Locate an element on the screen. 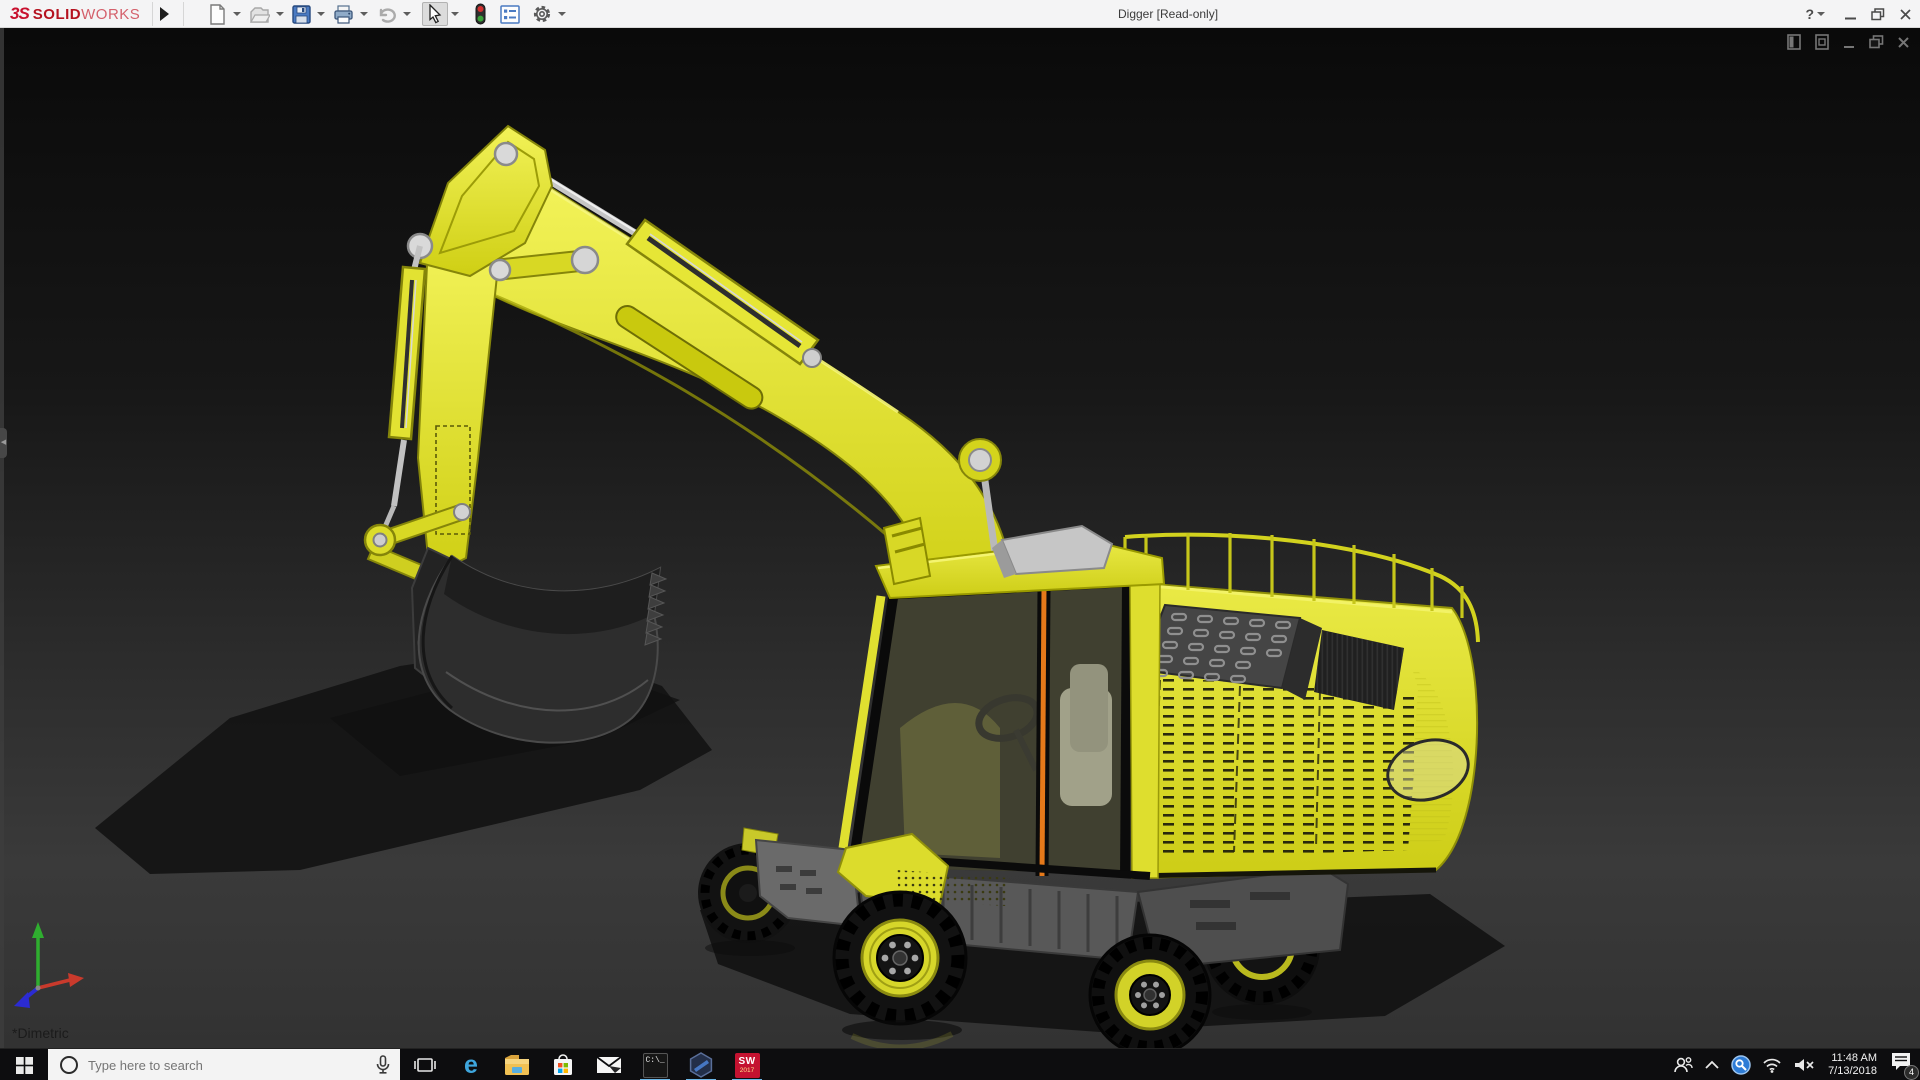 Image resolution: width=1920 pixels, height=1080 pixels. menu-flyout-arrow-icon is located at coordinates (164, 14).